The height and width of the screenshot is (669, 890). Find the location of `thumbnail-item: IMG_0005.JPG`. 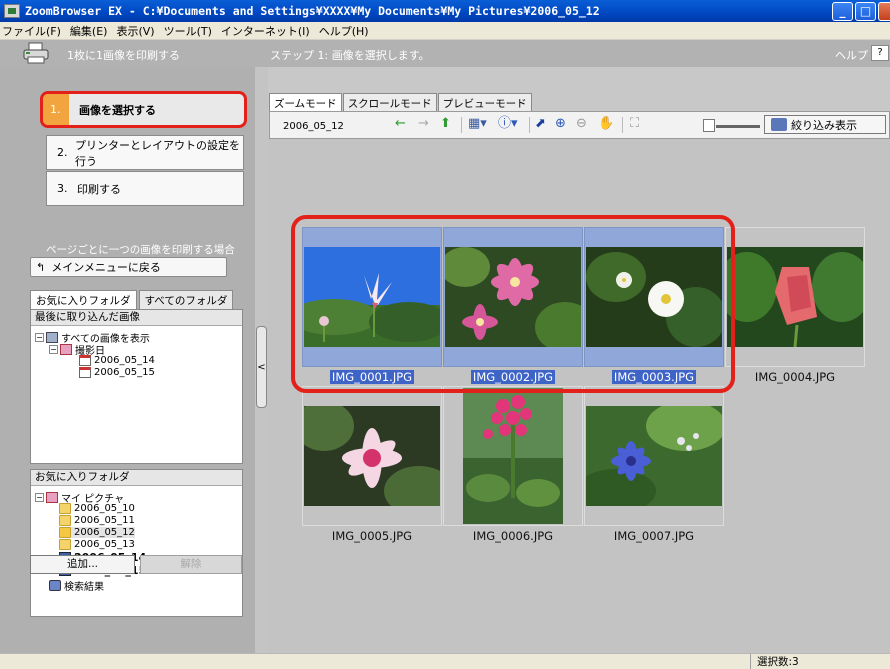

thumbnail-item: IMG_0005.JPG is located at coordinates (372, 465).